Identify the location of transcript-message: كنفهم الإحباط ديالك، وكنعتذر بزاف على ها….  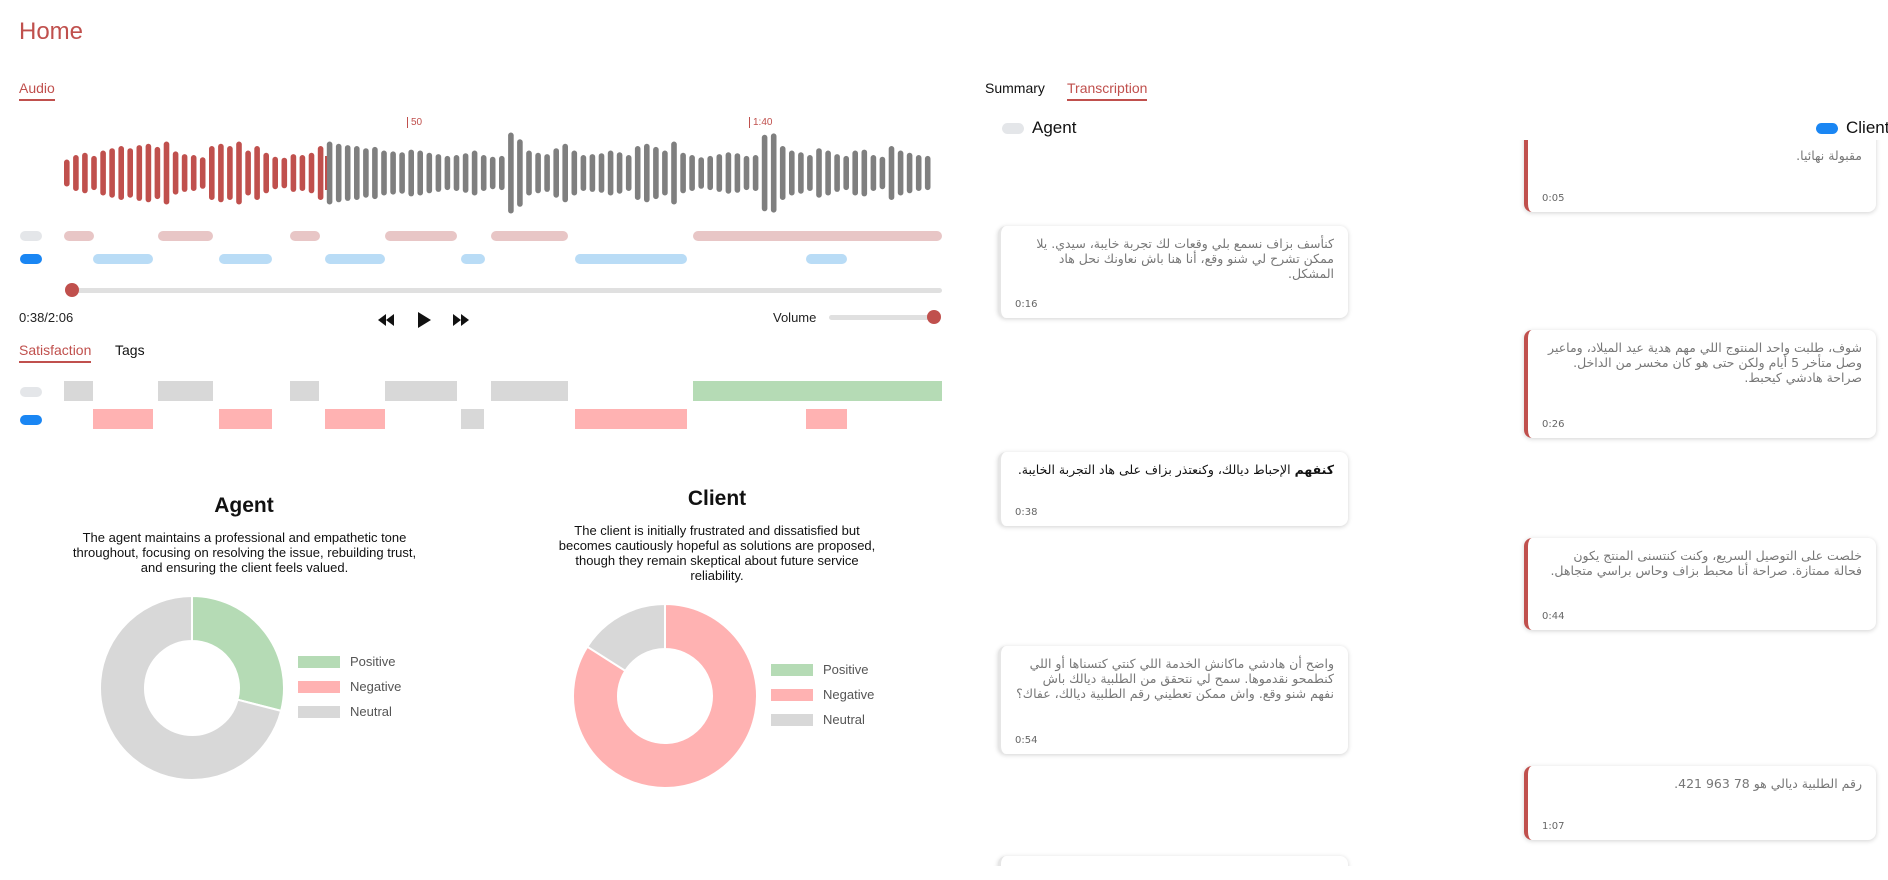
(1173, 489).